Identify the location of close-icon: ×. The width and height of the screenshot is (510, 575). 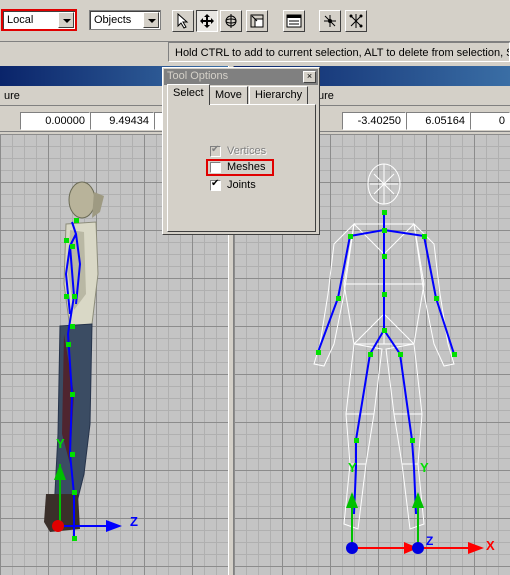
(309, 77).